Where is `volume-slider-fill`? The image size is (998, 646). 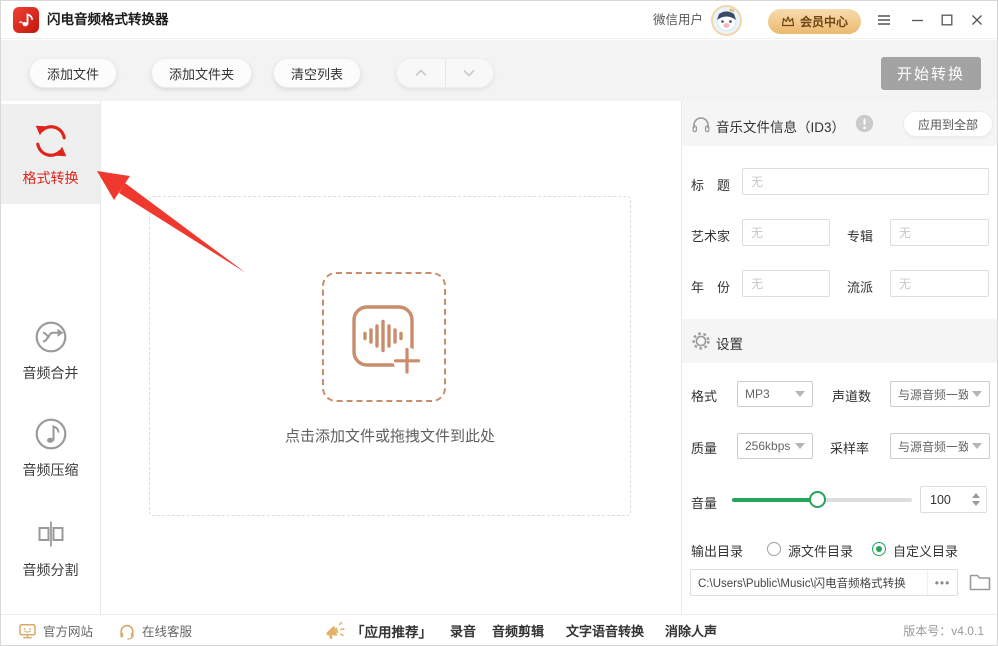 volume-slider-fill is located at coordinates (774, 500).